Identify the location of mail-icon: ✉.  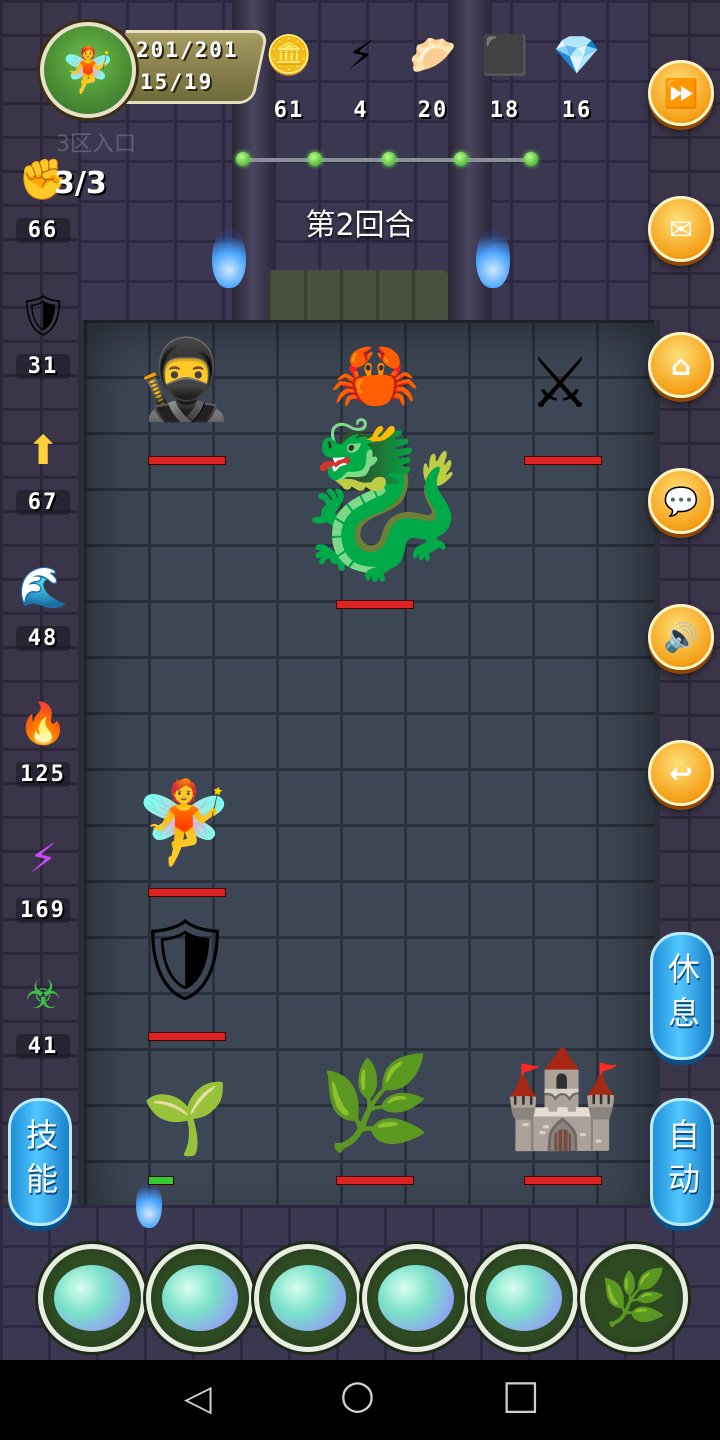
(681, 229).